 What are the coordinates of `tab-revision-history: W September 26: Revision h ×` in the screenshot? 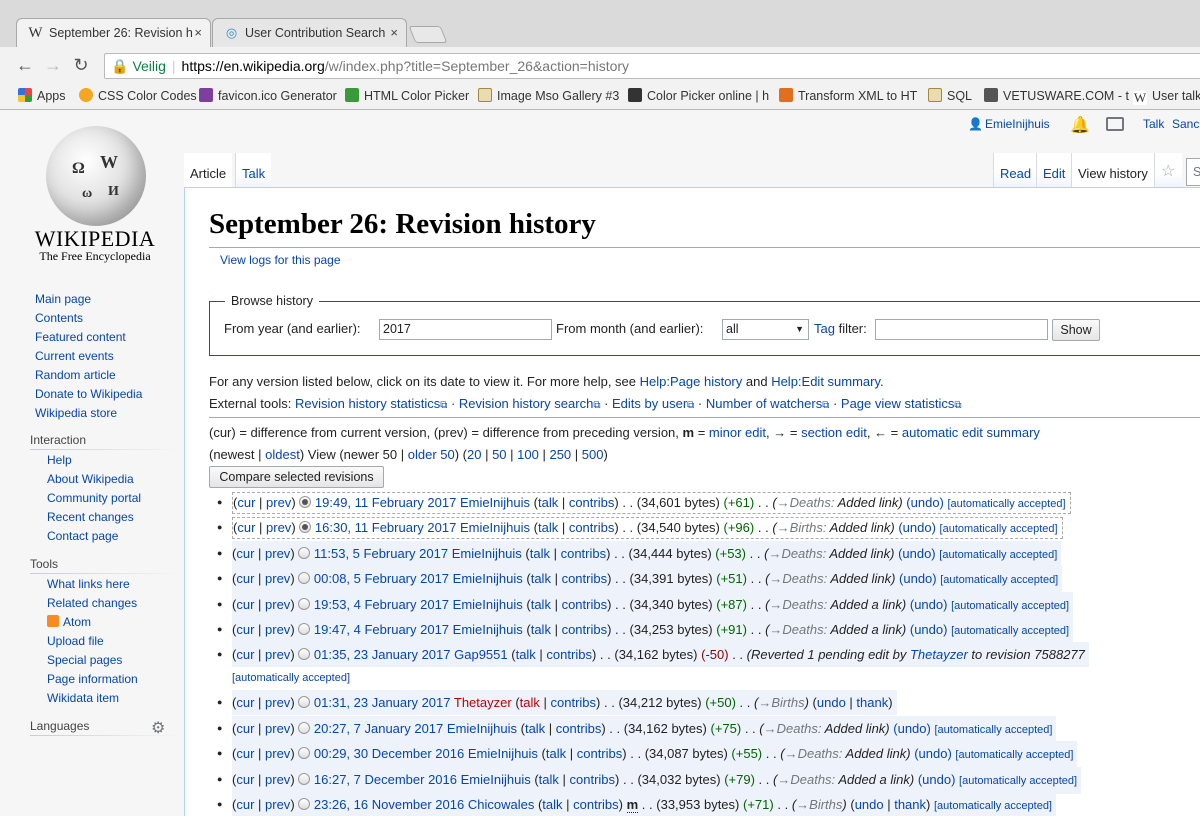 It's located at (113, 32).